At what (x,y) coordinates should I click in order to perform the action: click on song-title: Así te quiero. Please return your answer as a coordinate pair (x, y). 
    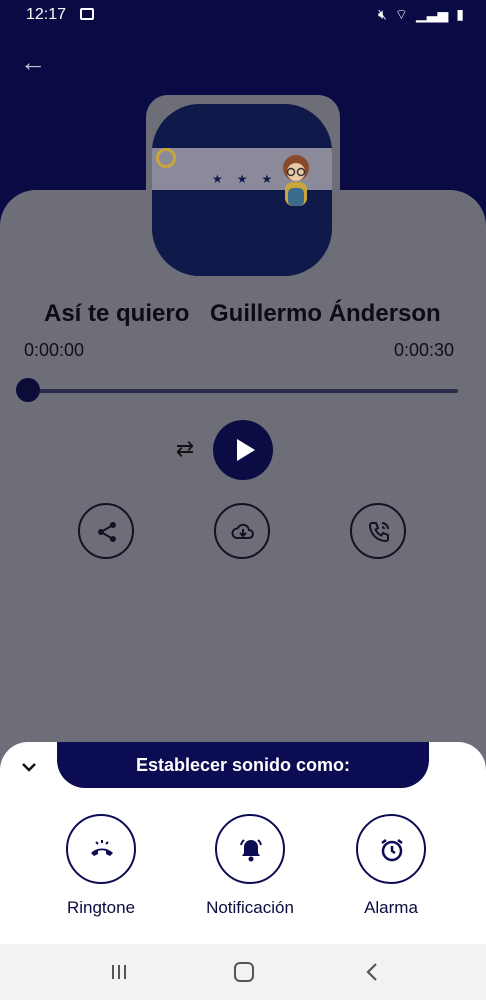
    Looking at the image, I should click on (117, 313).